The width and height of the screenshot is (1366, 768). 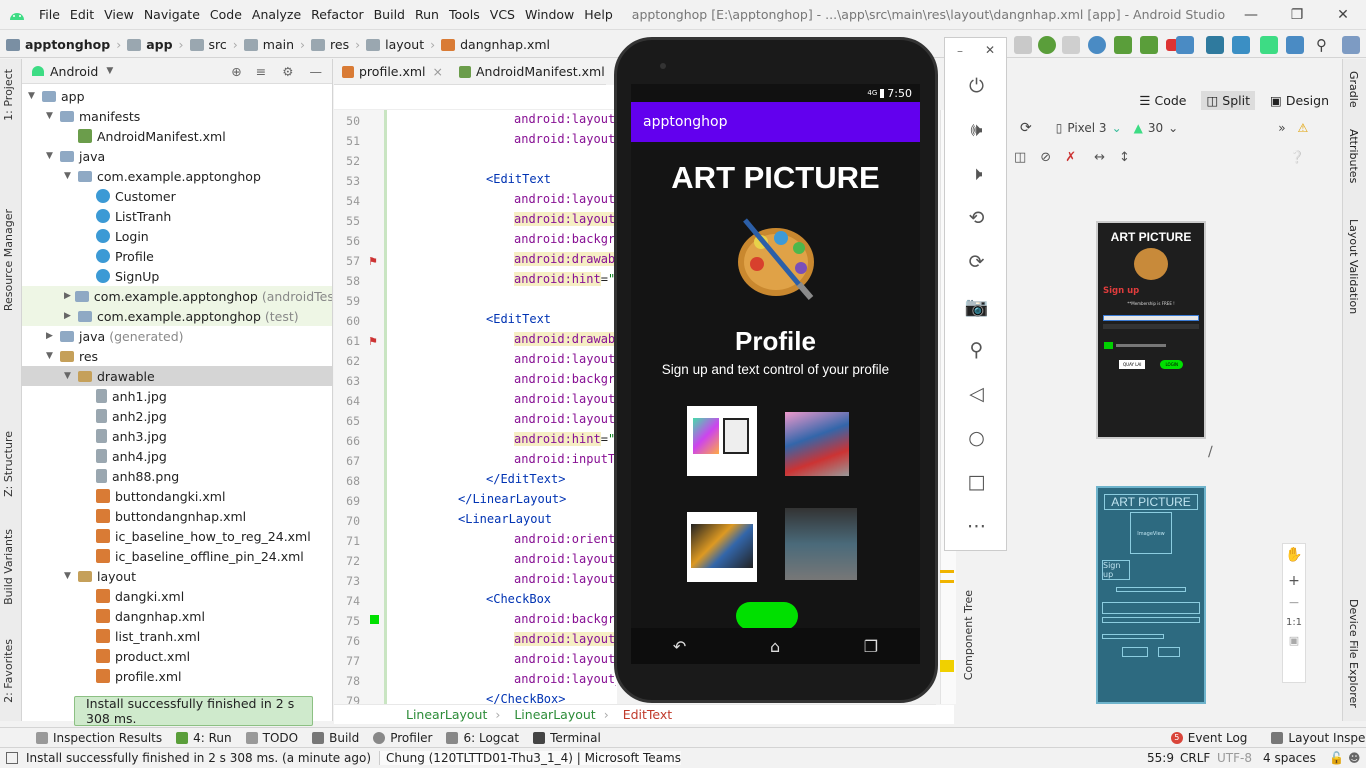 I want to click on tab-component-tree: Component Tree, so click(x=968, y=635).